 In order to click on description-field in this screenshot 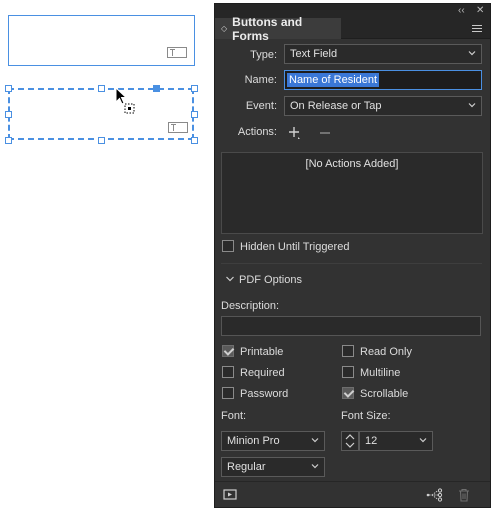, I will do `click(351, 326)`.